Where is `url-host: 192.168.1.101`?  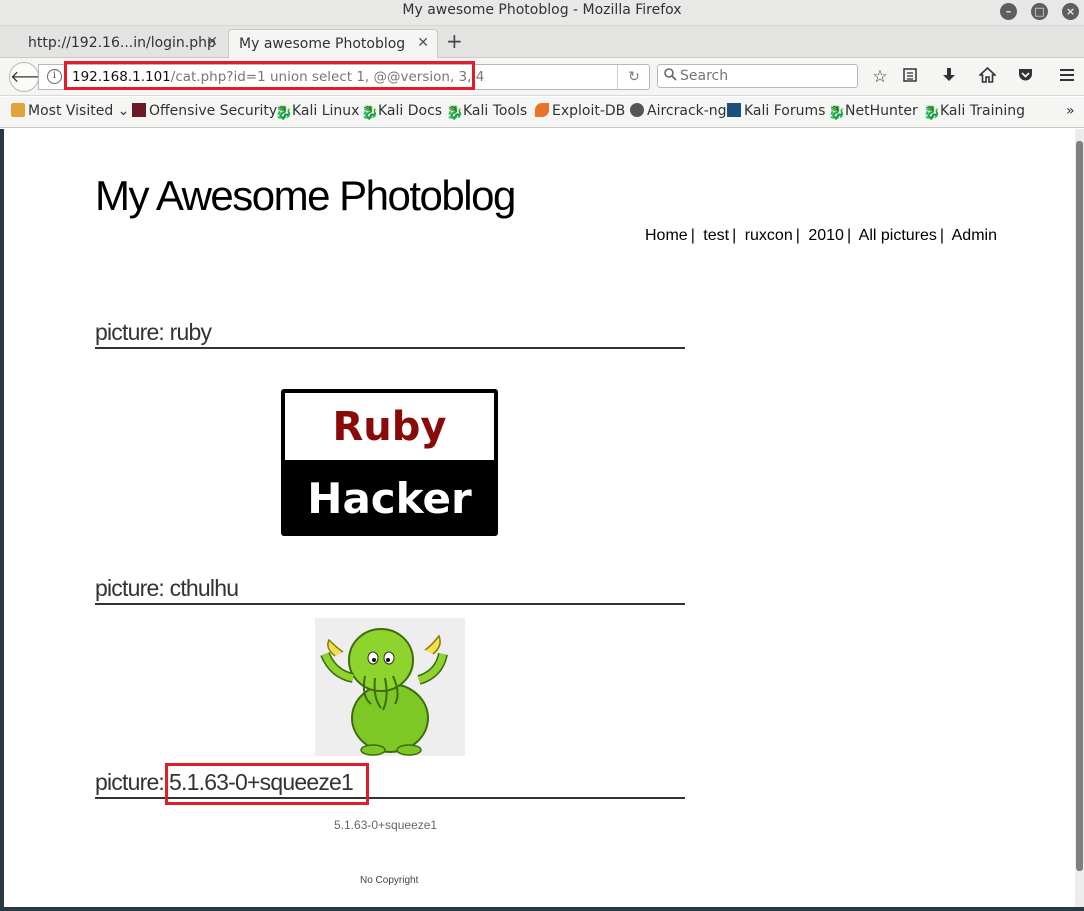
url-host: 192.168.1.101 is located at coordinates (121, 77).